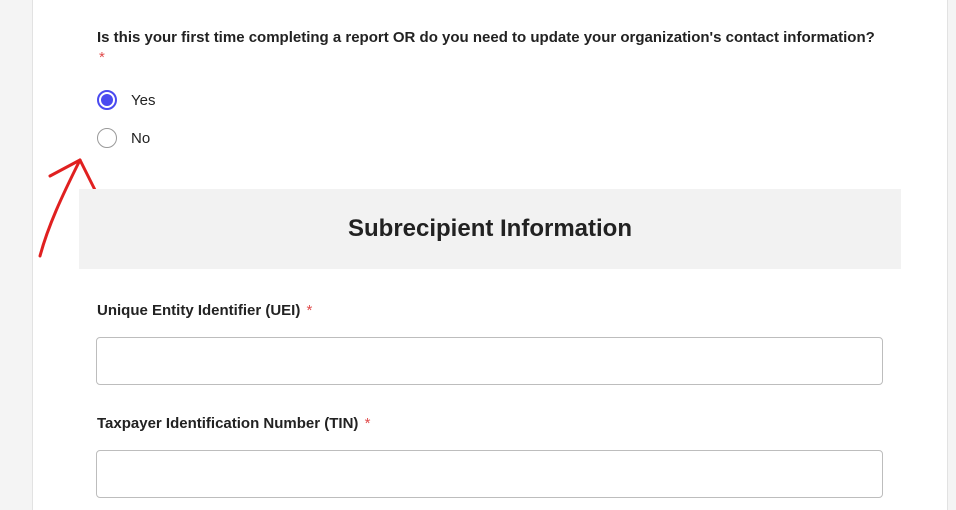  I want to click on uei-input, so click(489, 361).